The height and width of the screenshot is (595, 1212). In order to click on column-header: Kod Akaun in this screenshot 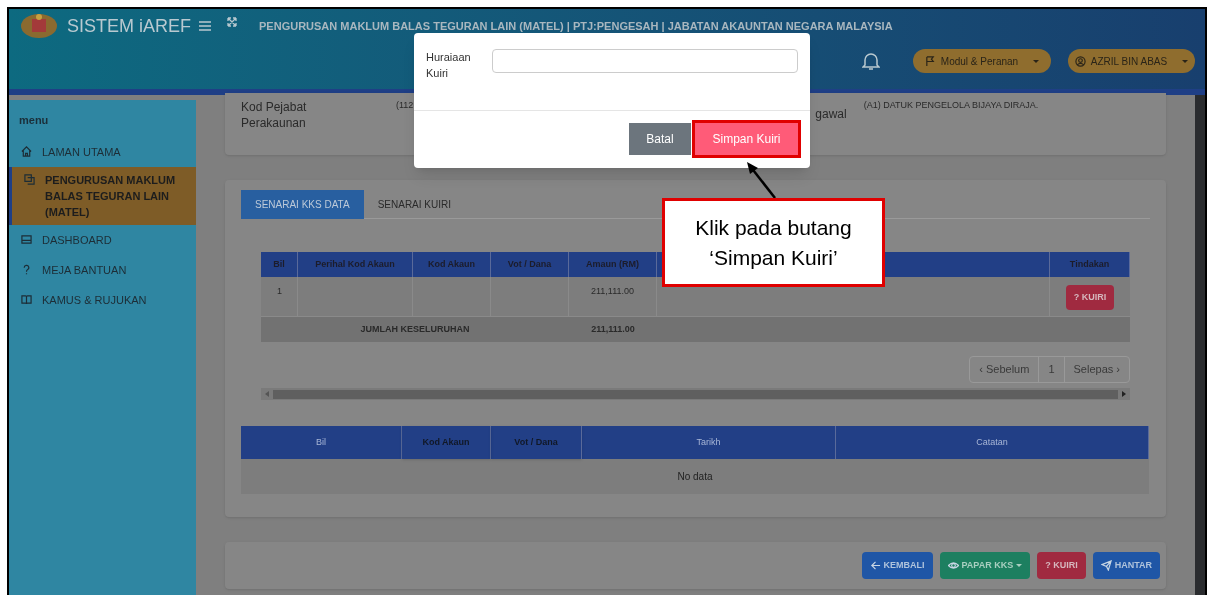, I will do `click(452, 264)`.